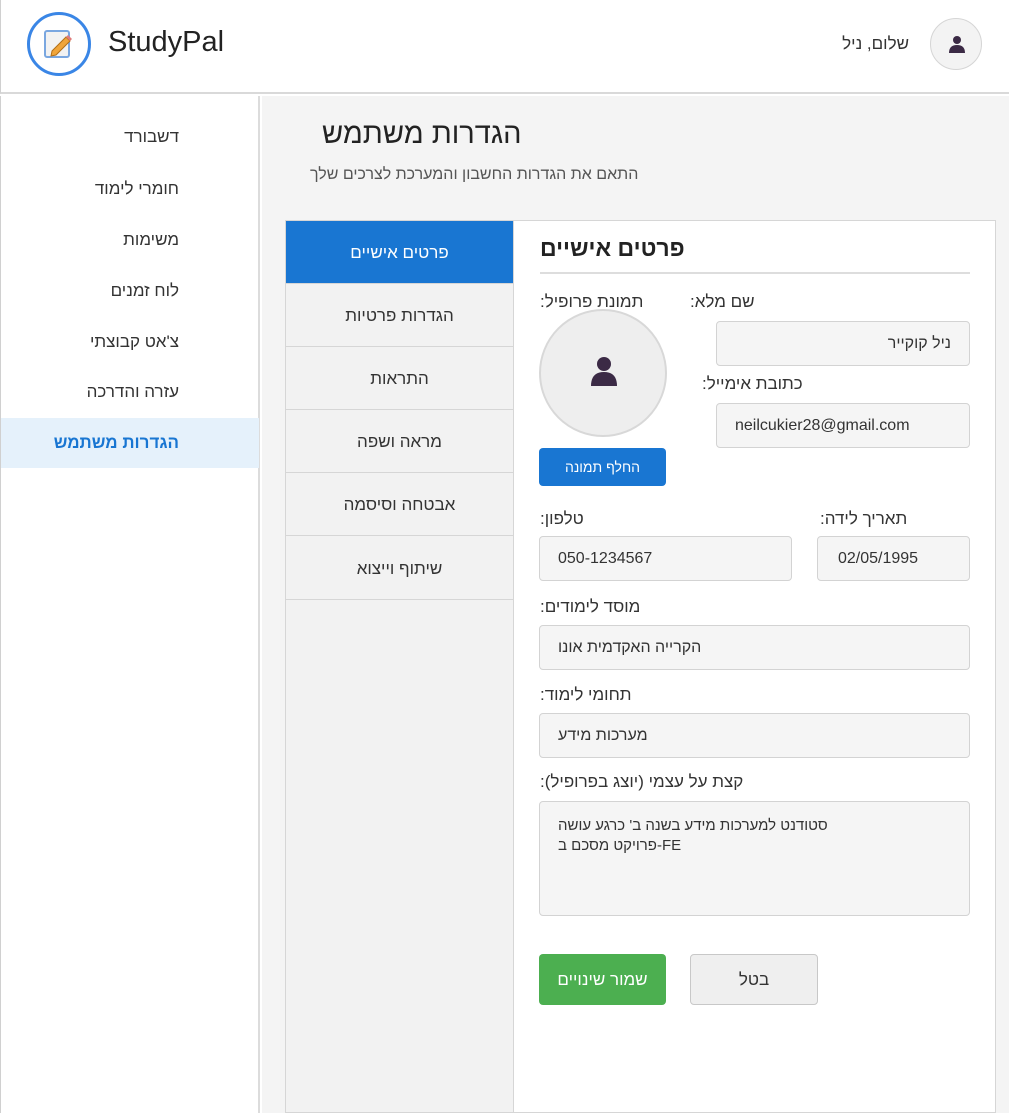 This screenshot has width=1009, height=1113. I want to click on section-title: פרטים אישיים, so click(755, 254).